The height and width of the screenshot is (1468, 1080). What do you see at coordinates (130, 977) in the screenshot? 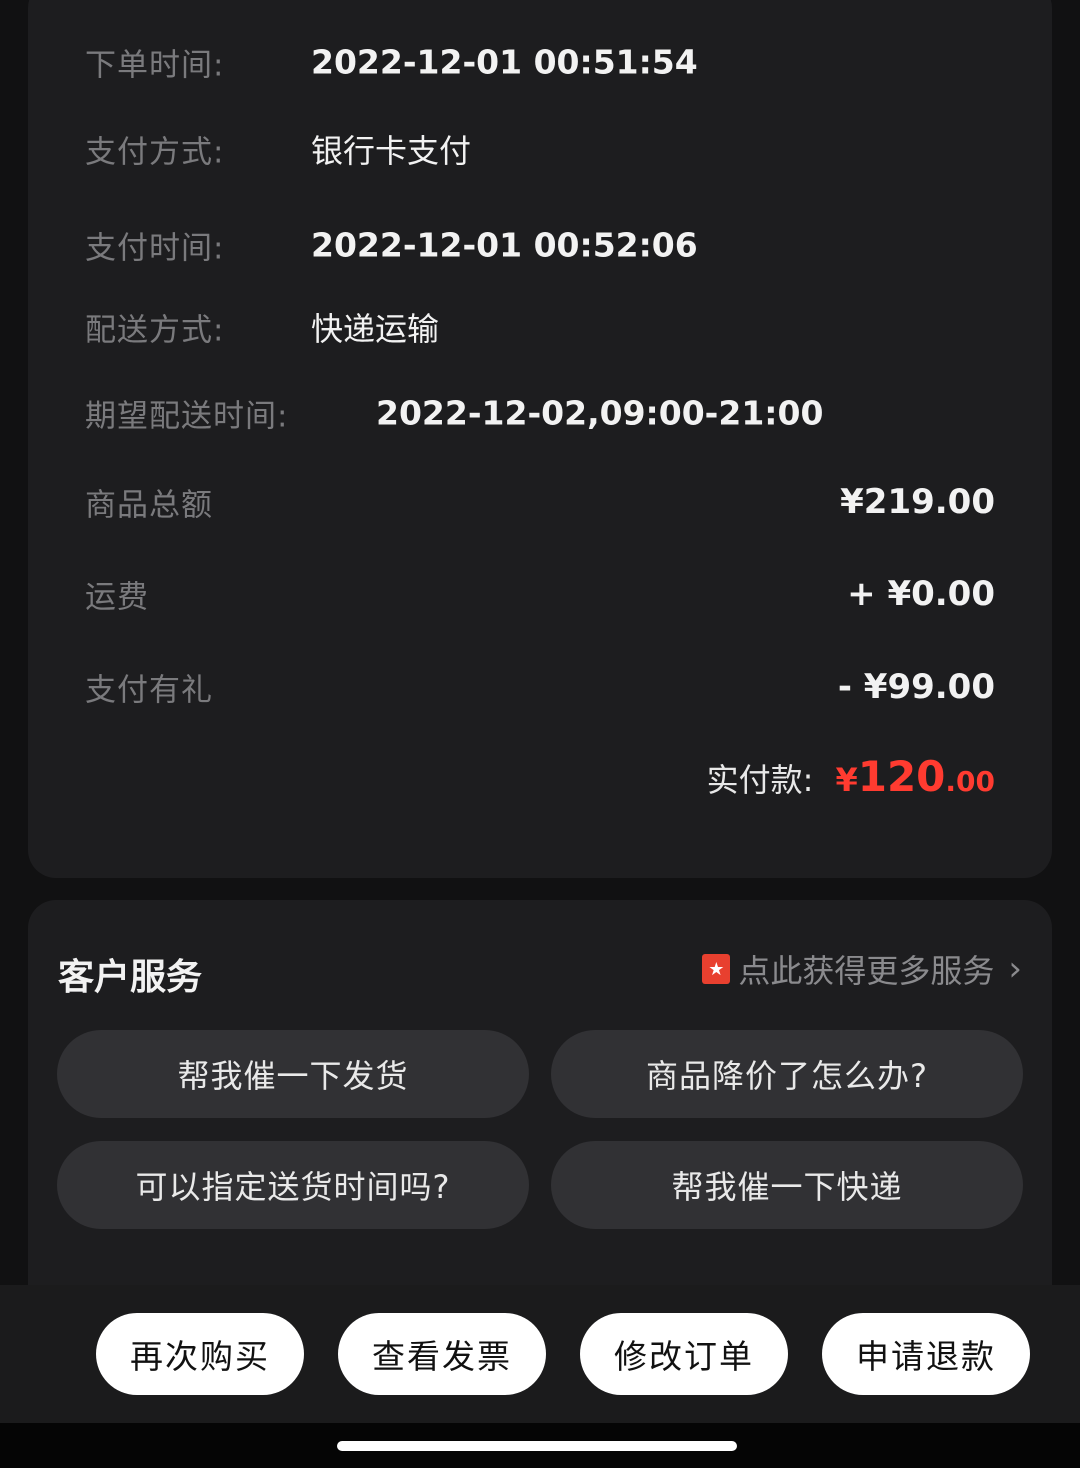
I see `customer-service-title: 客户服务` at bounding box center [130, 977].